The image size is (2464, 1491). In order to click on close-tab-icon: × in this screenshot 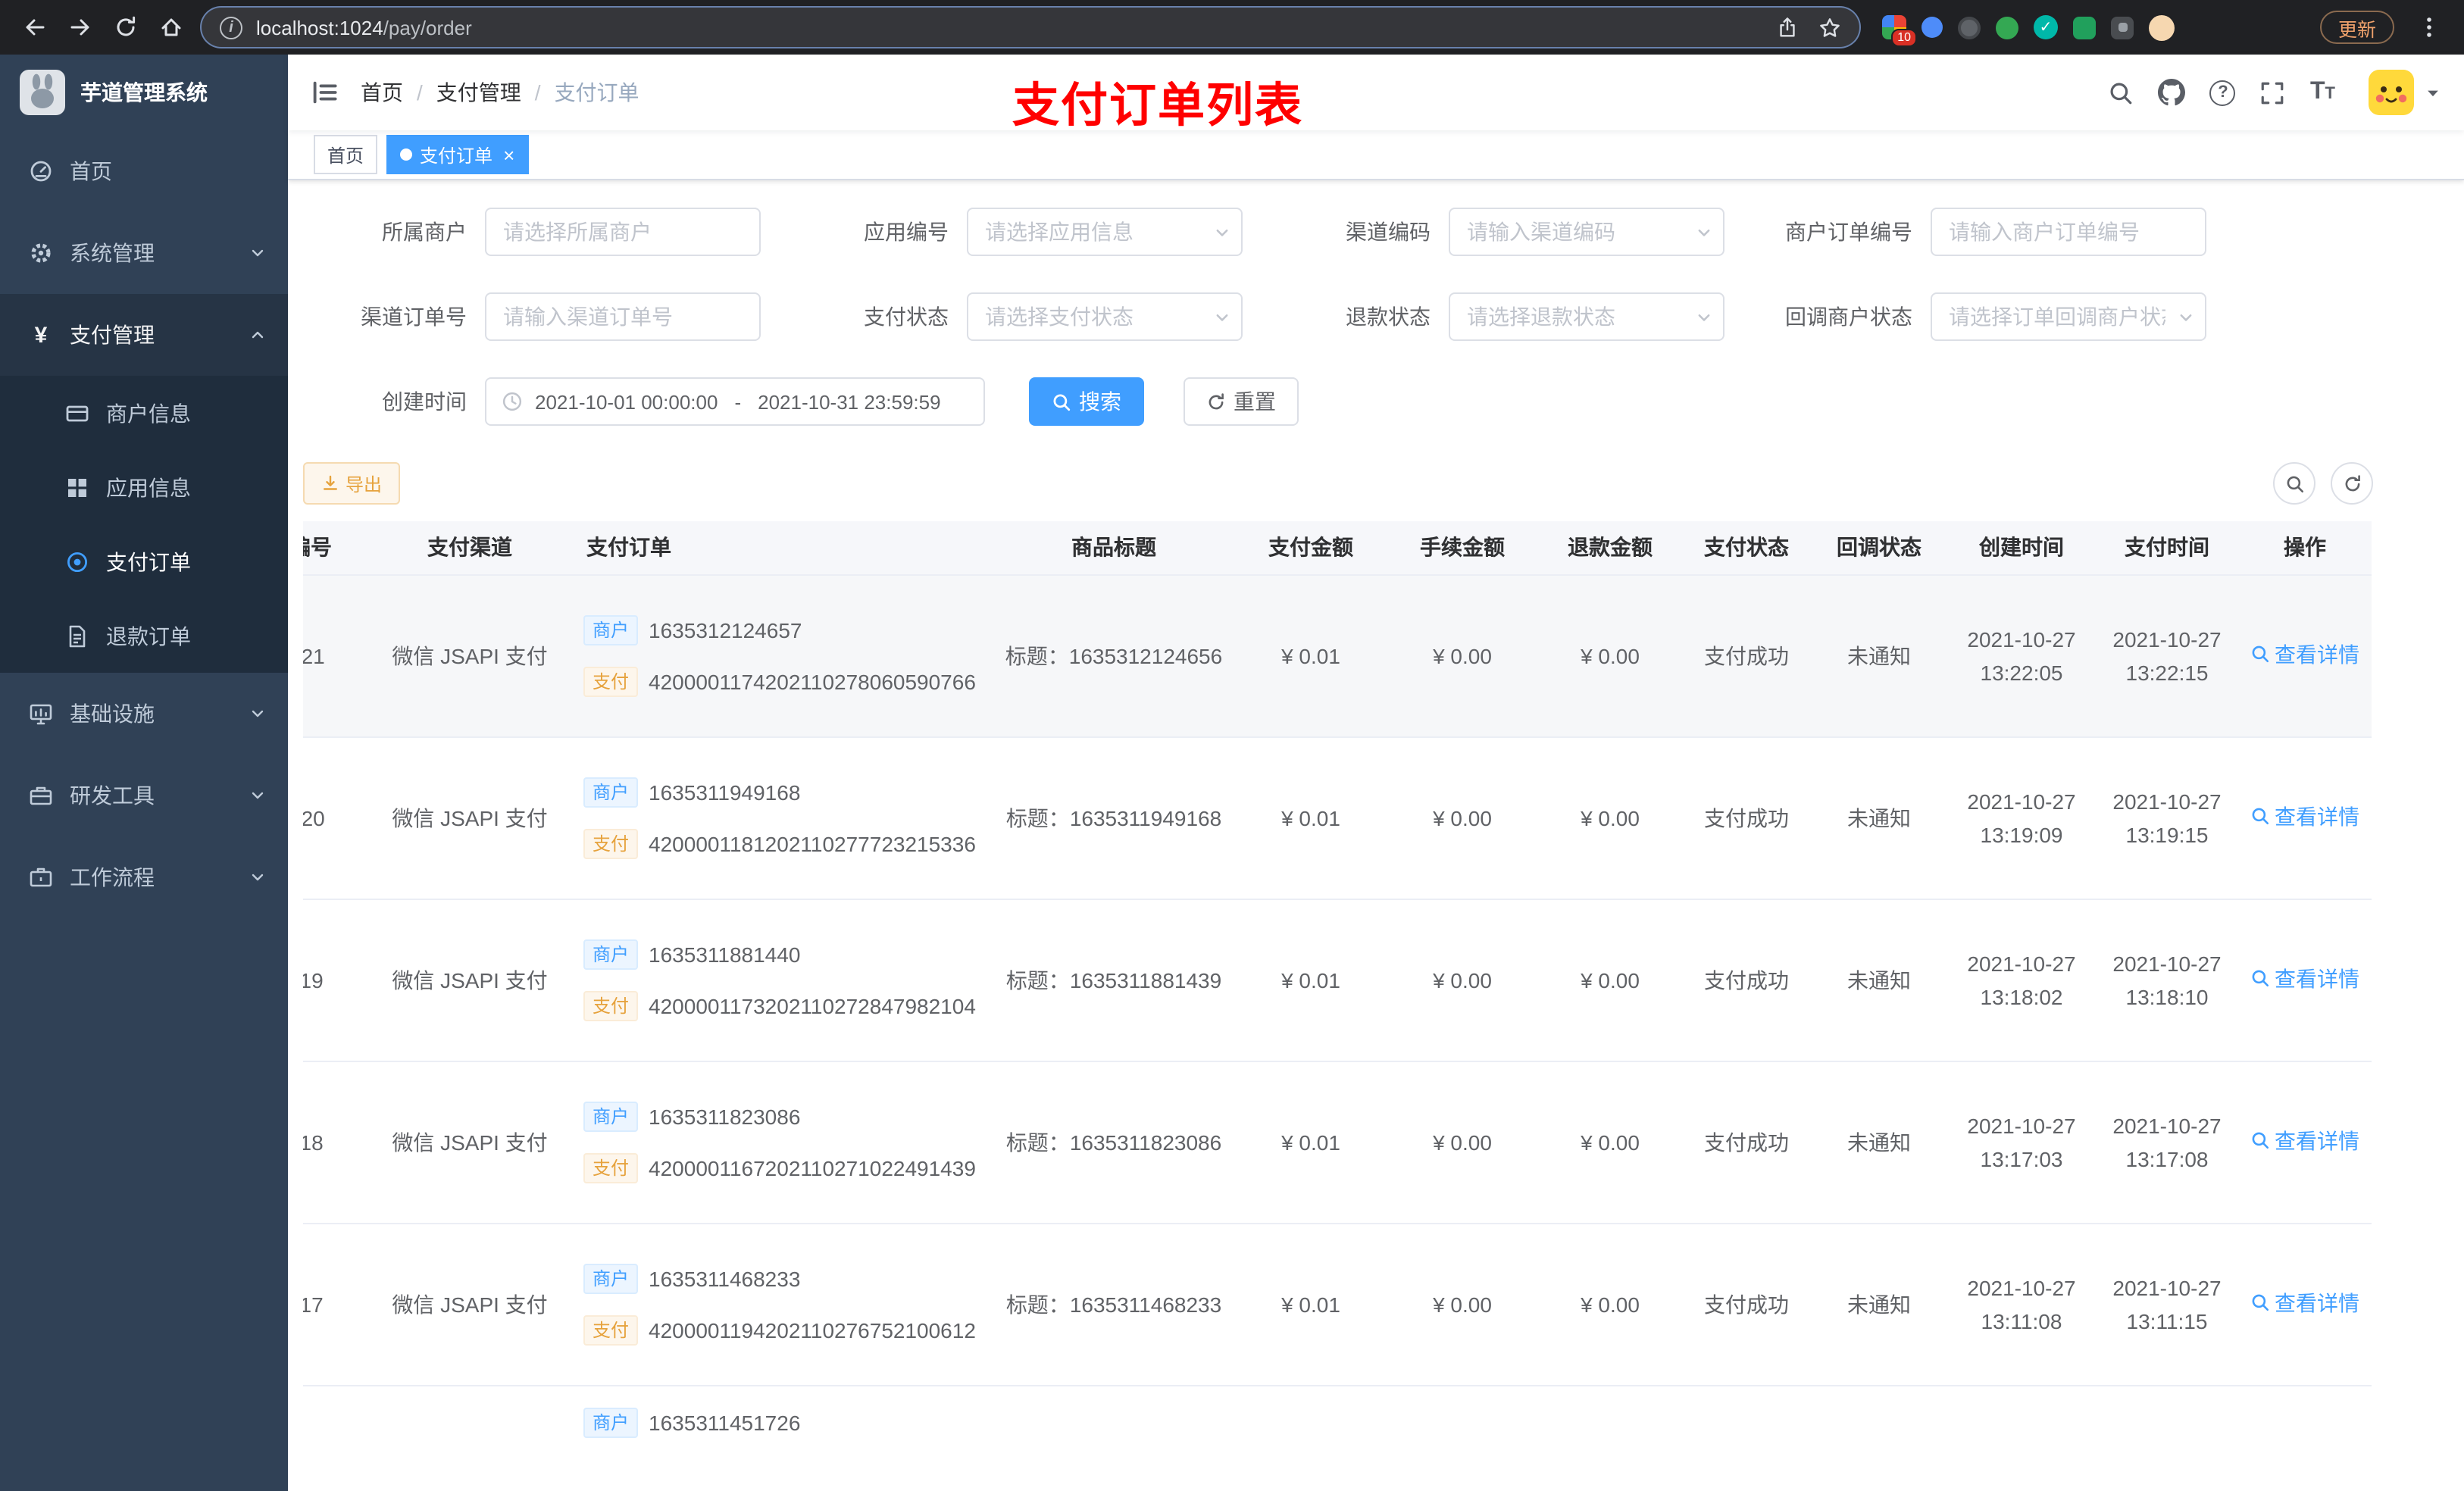, I will do `click(508, 154)`.